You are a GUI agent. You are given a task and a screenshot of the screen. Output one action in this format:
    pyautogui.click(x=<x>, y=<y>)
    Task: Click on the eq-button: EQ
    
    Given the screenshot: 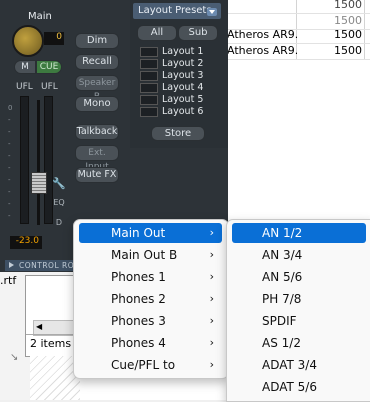 What is the action you would take?
    pyautogui.click(x=59, y=202)
    